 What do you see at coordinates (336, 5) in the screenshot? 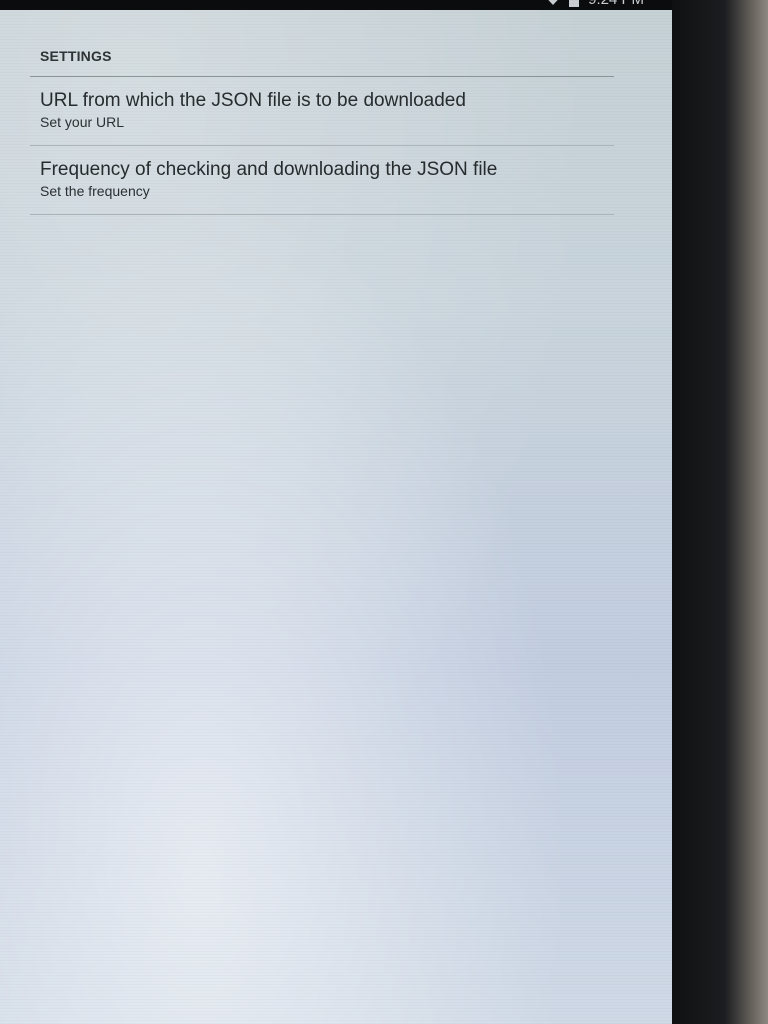
I see `status-bar: 9:24 PM` at bounding box center [336, 5].